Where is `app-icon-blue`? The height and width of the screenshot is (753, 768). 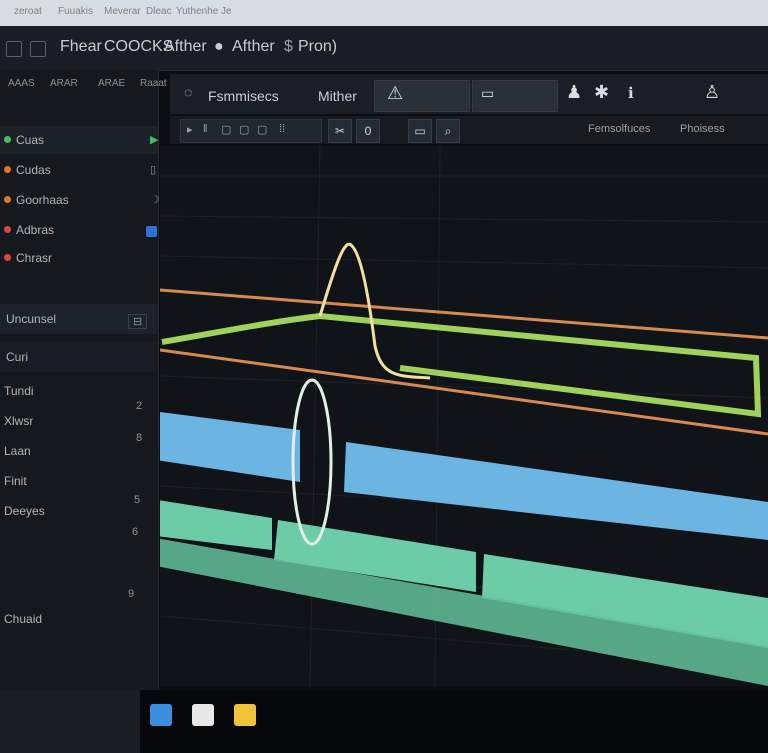
app-icon-blue is located at coordinates (161, 715).